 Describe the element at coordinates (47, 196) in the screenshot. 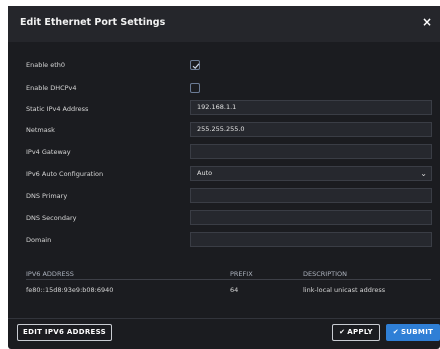

I see `dns-primary-label: DNS Primary` at that location.